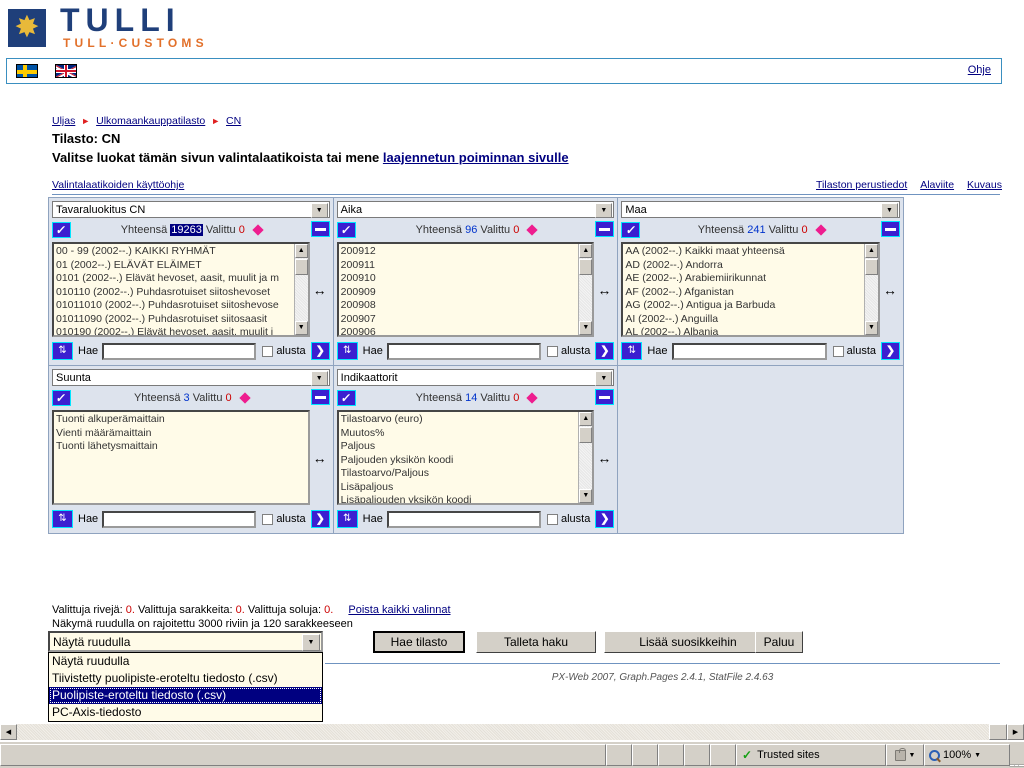 The height and width of the screenshot is (768, 1024). I want to click on tulli-logo: ✸ TULLI TULL·CUSTOMS, so click(108, 27).